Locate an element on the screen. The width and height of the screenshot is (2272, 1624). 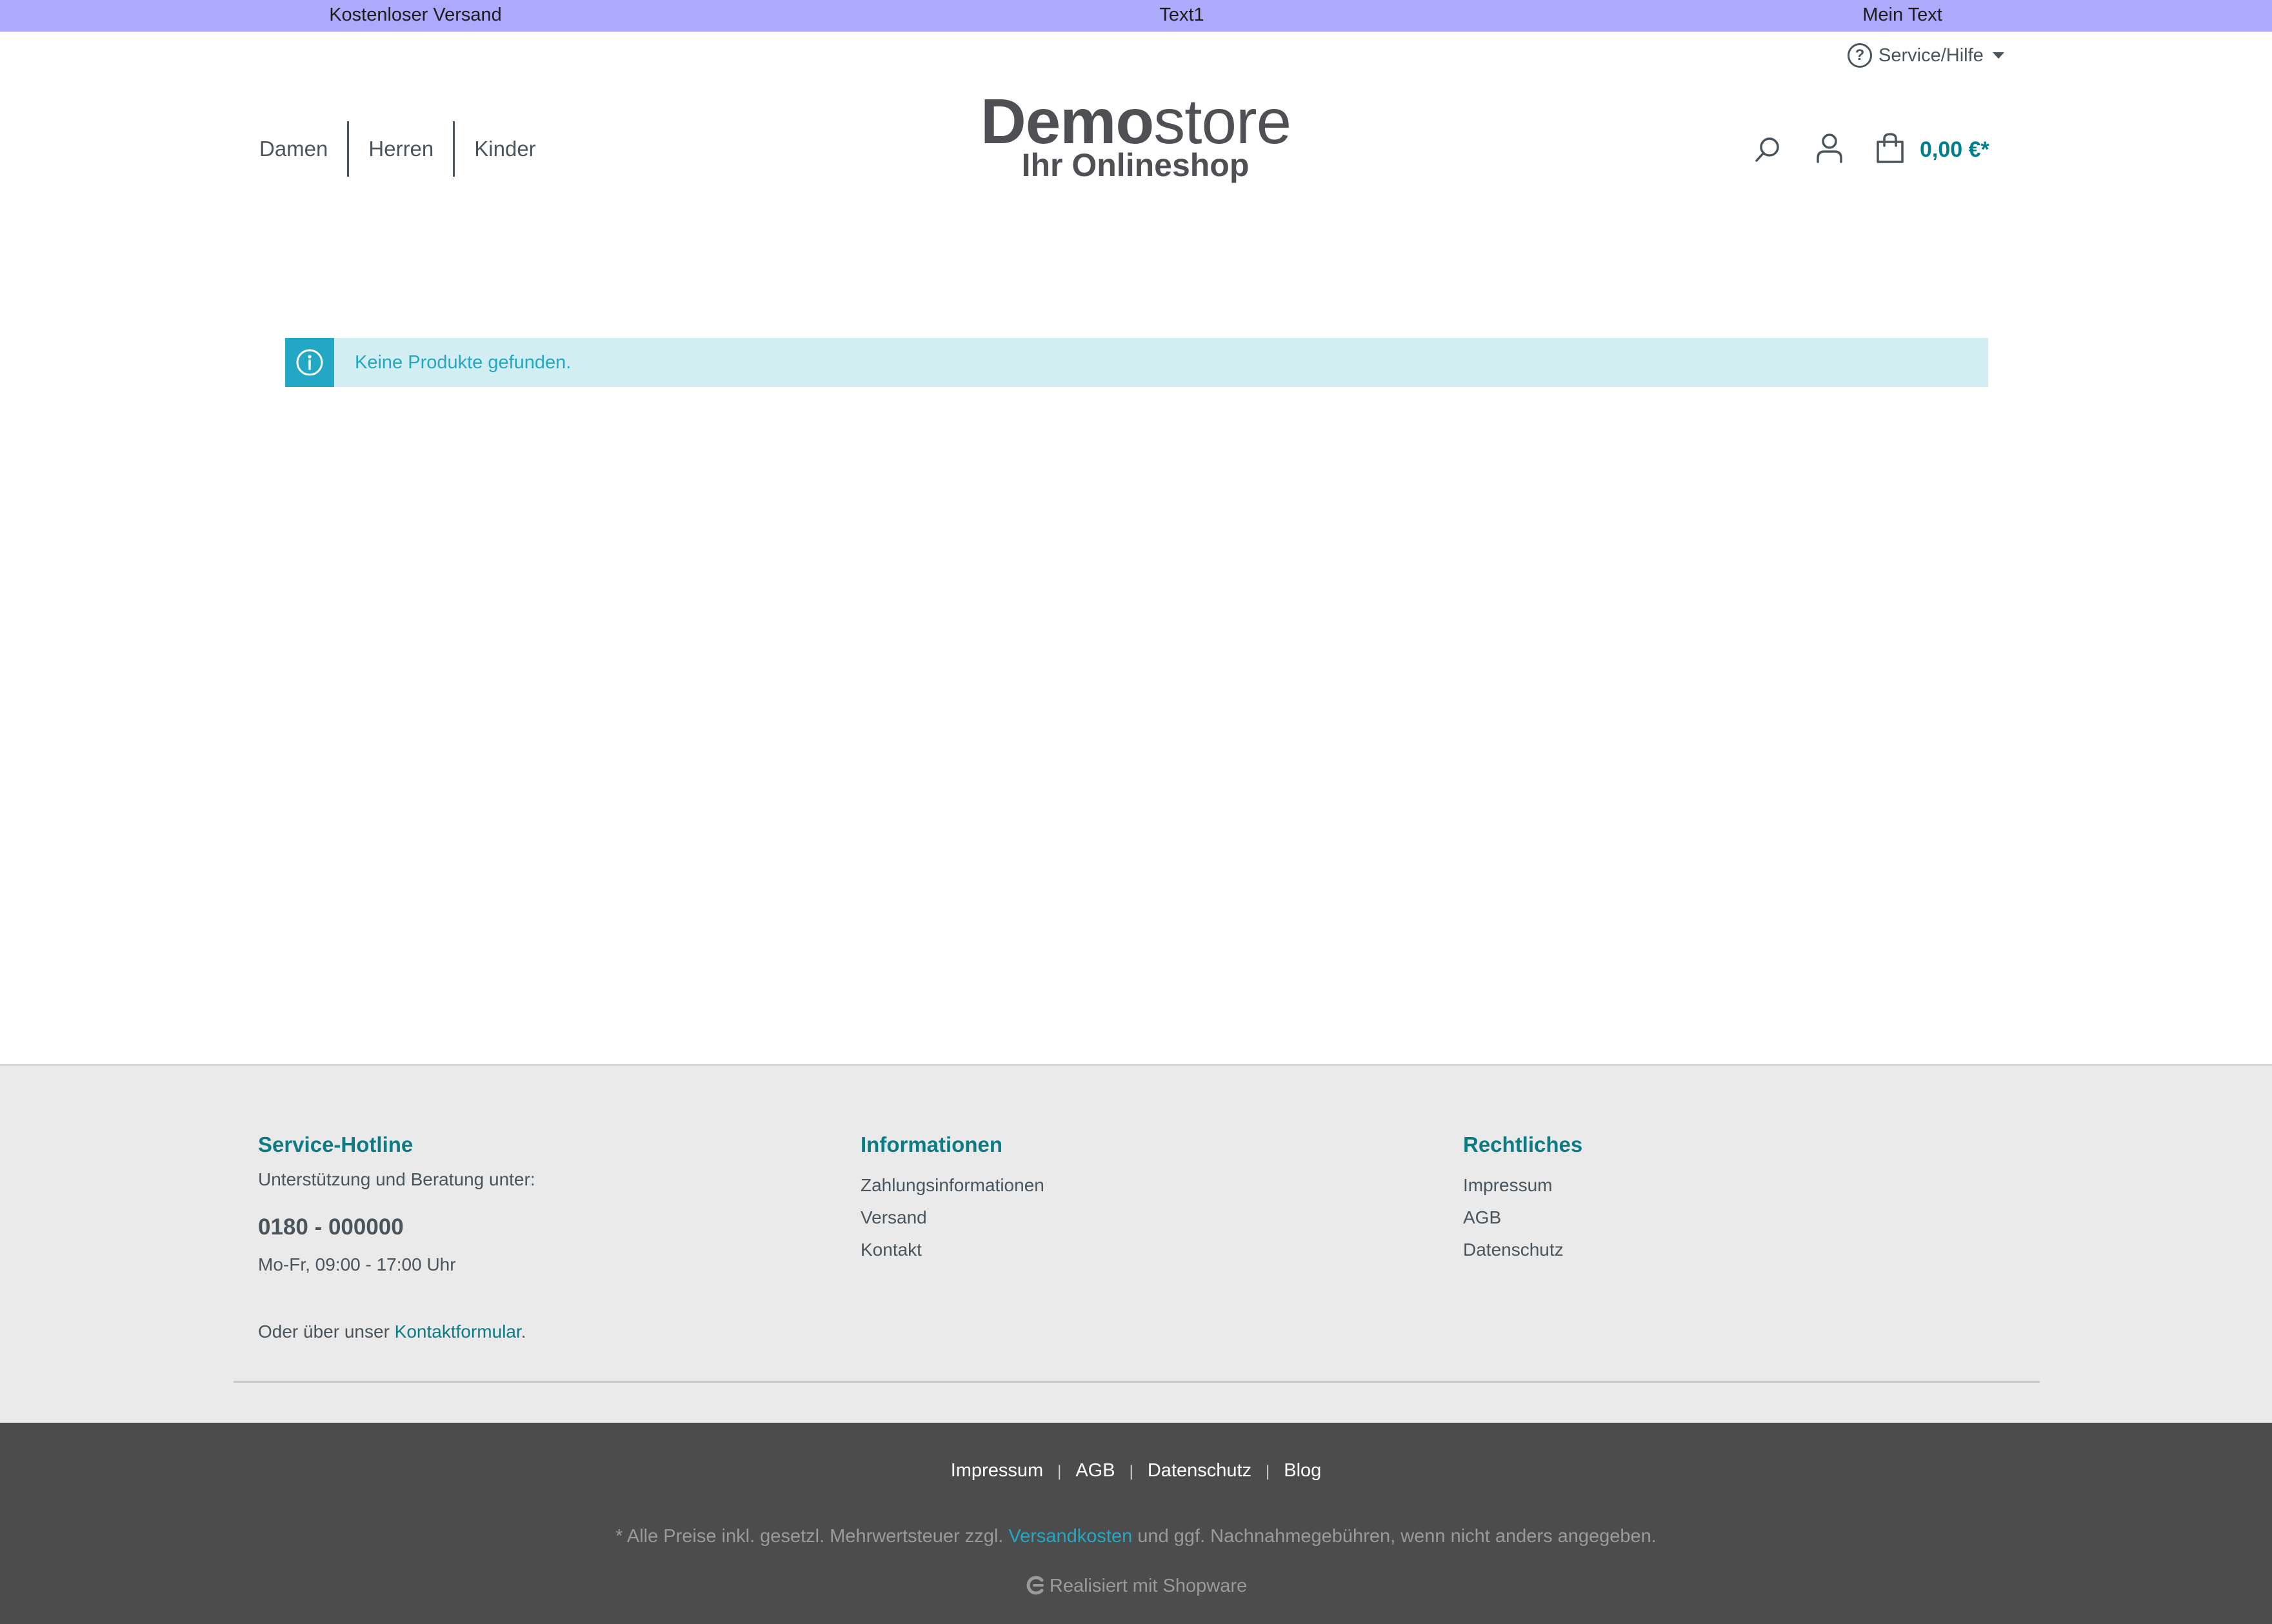
footer-hotline-number: 0180 - 000000 is located at coordinates (396, 1227).